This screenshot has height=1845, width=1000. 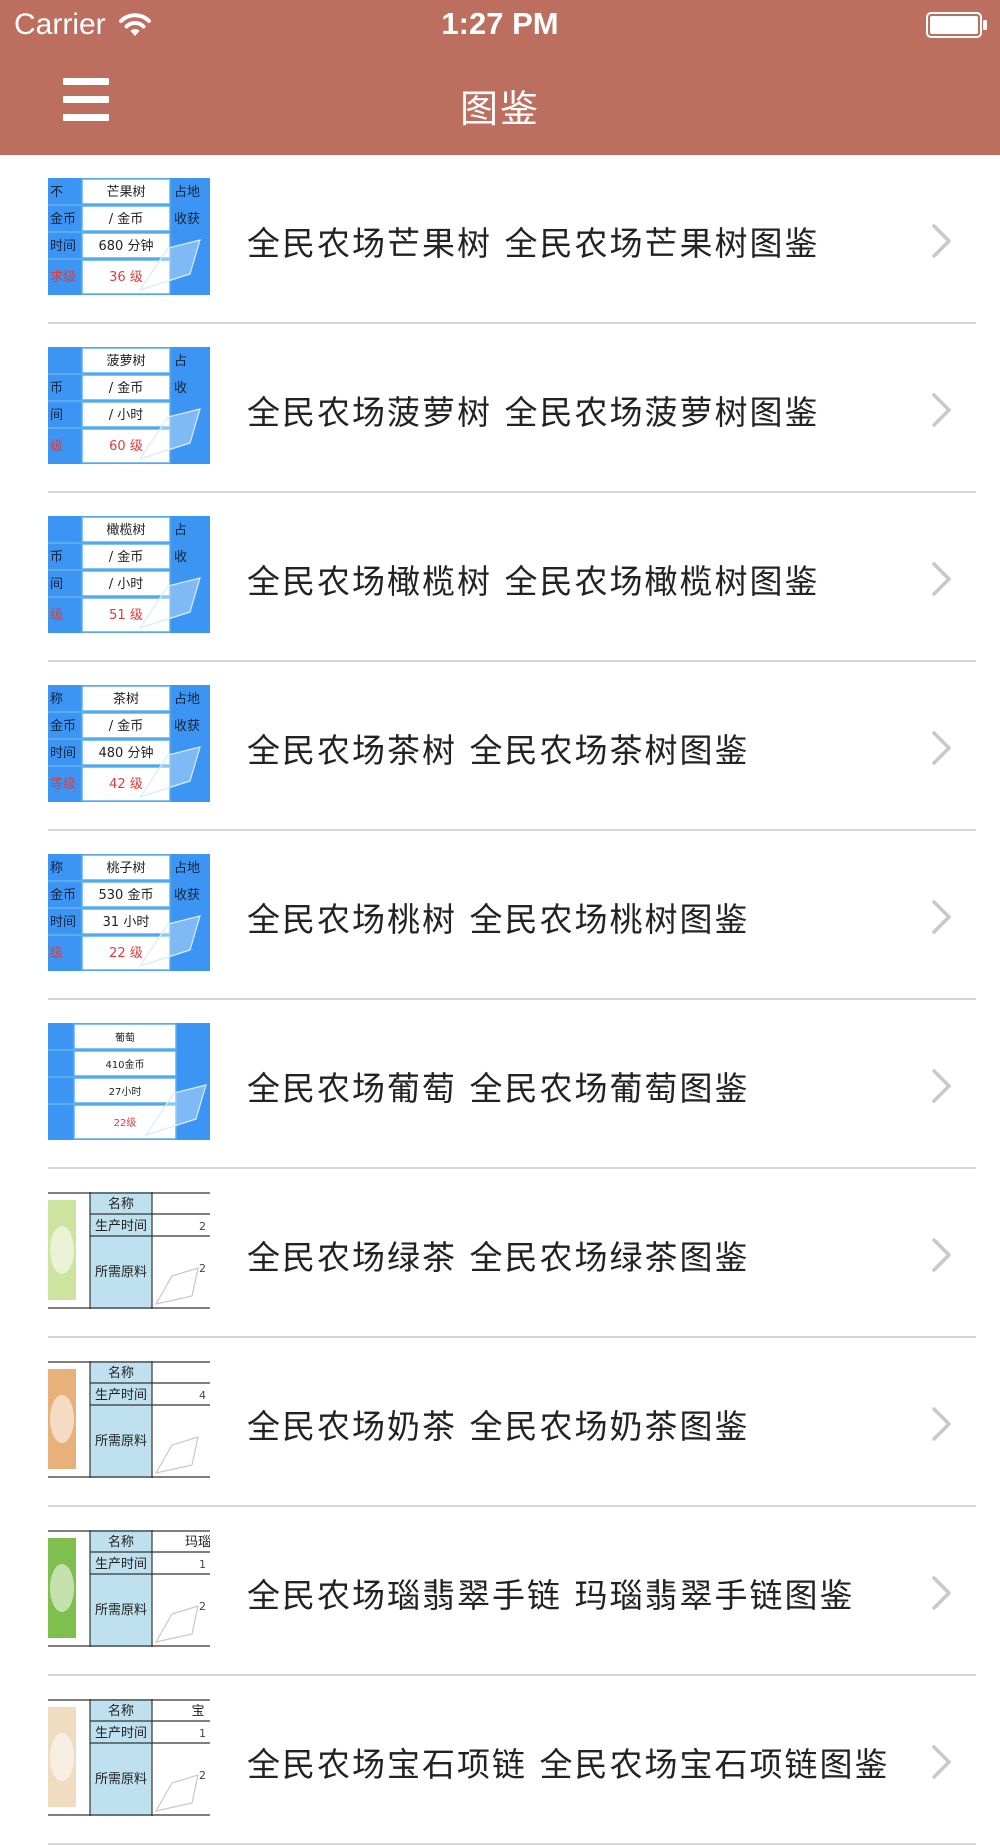 I want to click on list-item: 名称 生产时间 所需原料 2 2 全民农场绿茶 全民农场绿茶图鉴, so click(x=500, y=1253).